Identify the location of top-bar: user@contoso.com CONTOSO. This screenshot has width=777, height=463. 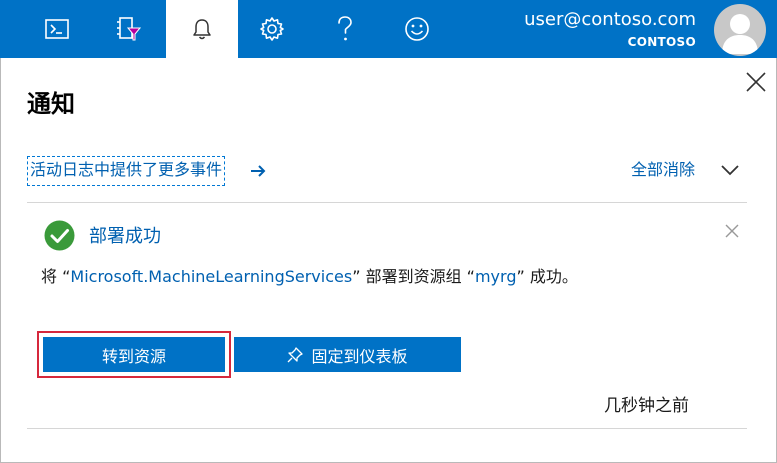
(388, 29).